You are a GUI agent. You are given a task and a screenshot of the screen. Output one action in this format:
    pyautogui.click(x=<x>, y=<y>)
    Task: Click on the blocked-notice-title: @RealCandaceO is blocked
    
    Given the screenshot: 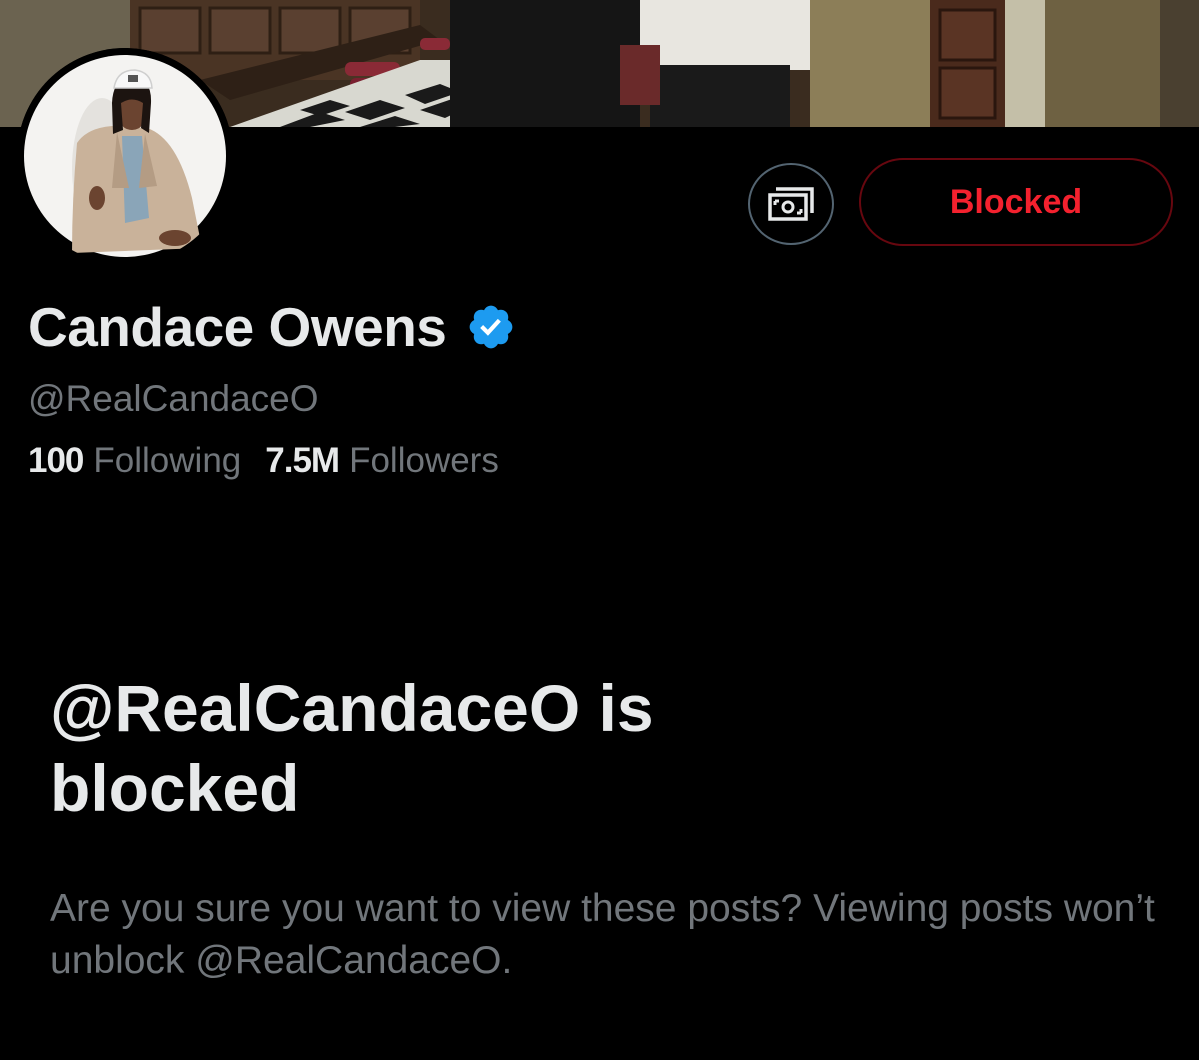 What is the action you would take?
    pyautogui.click(x=352, y=748)
    